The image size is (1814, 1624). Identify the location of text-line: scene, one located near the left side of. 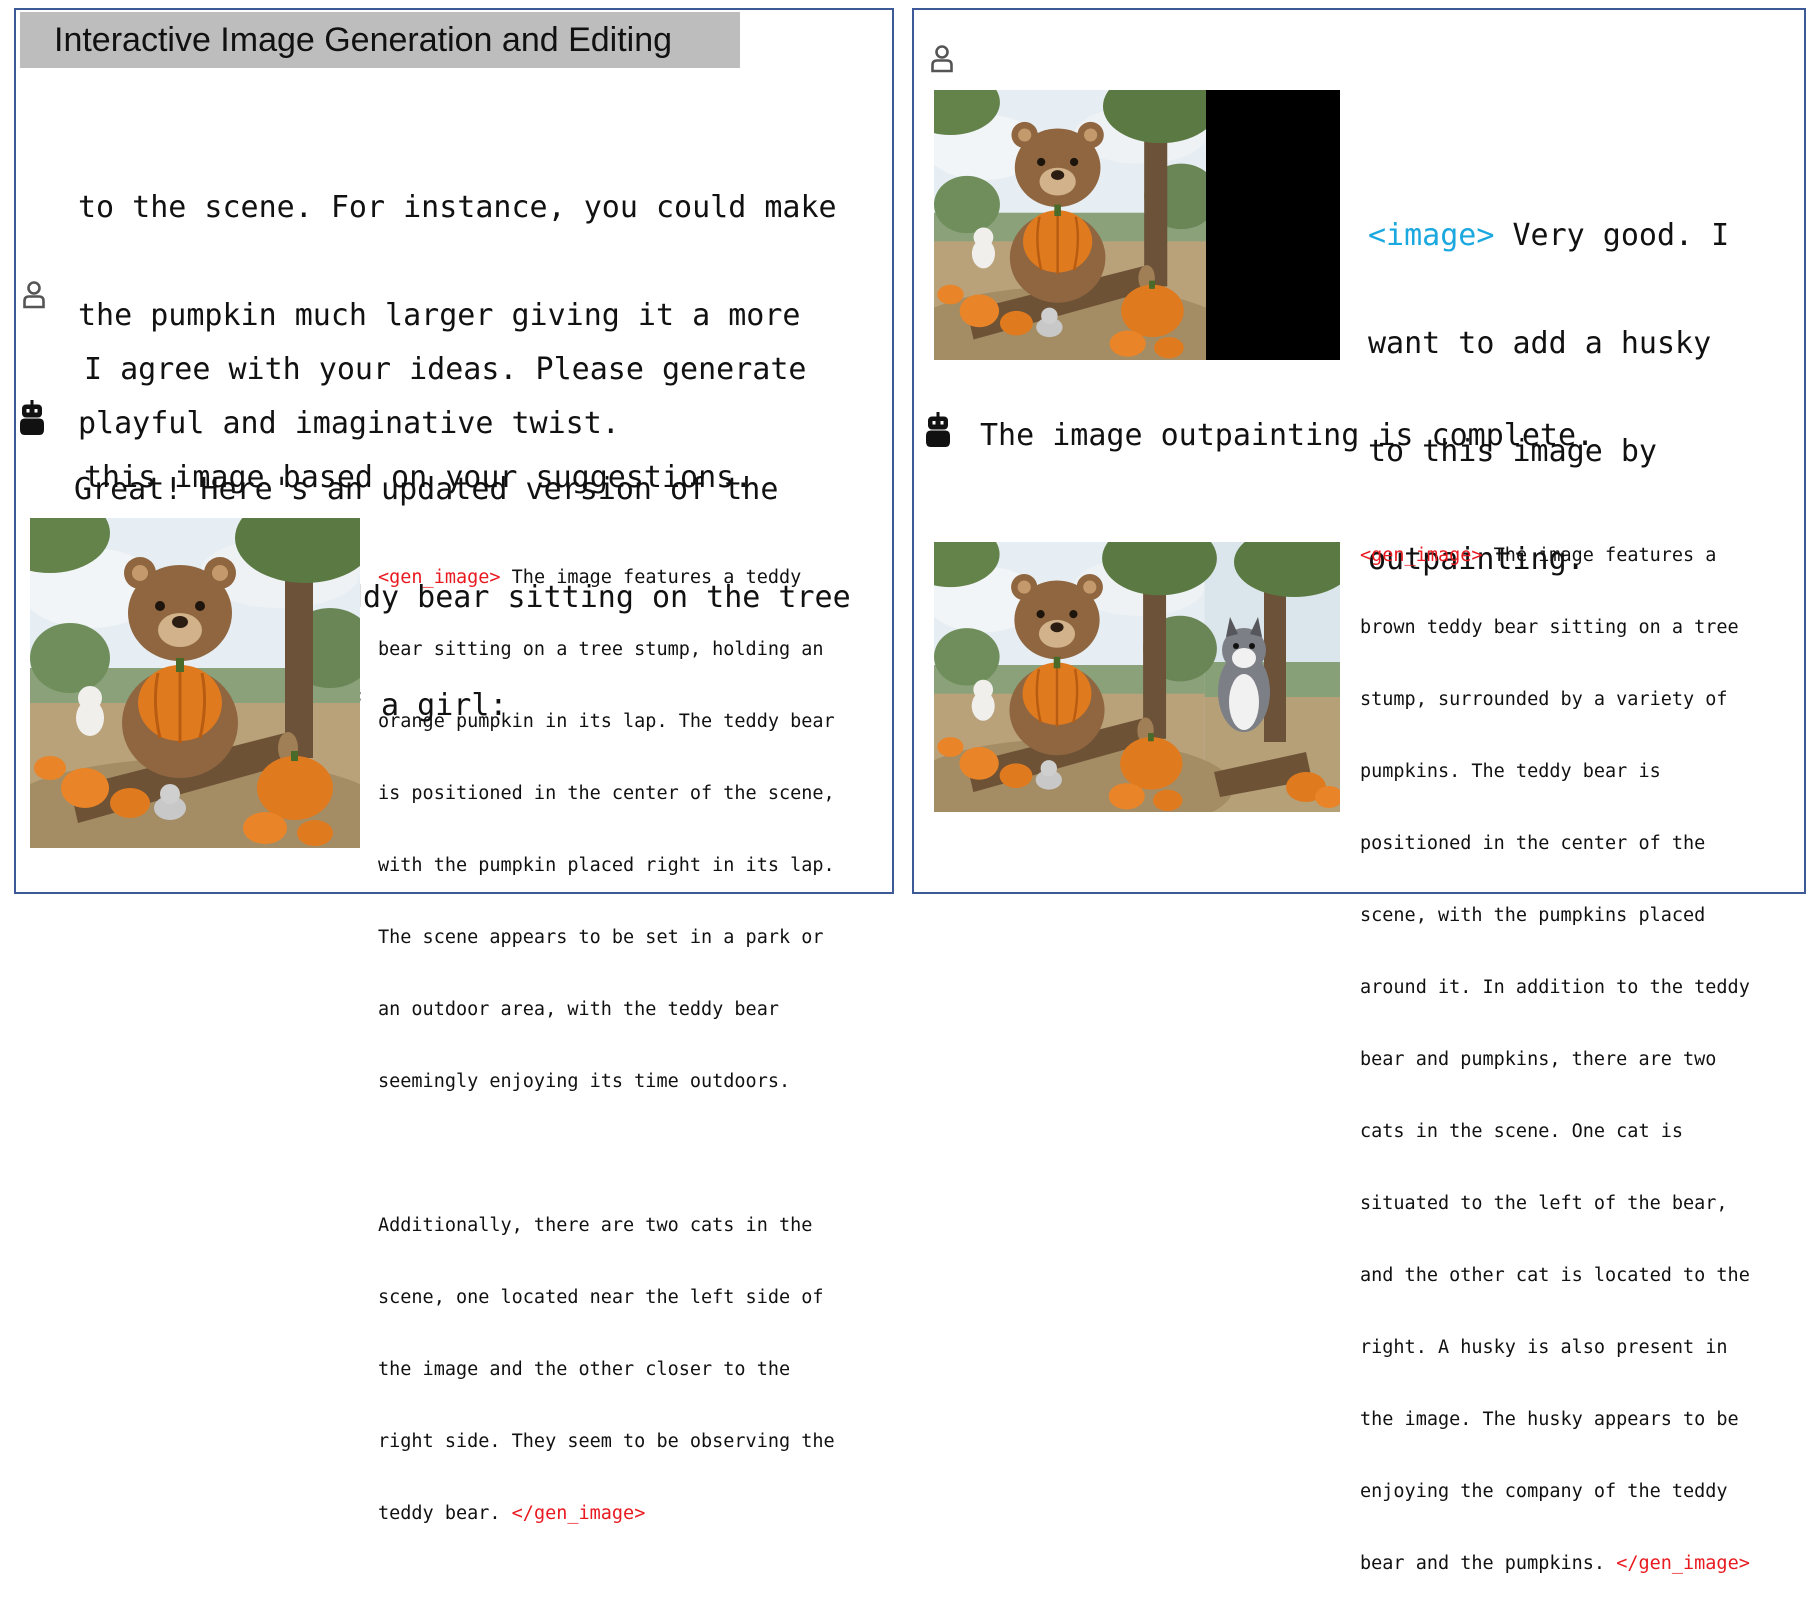
(601, 1297).